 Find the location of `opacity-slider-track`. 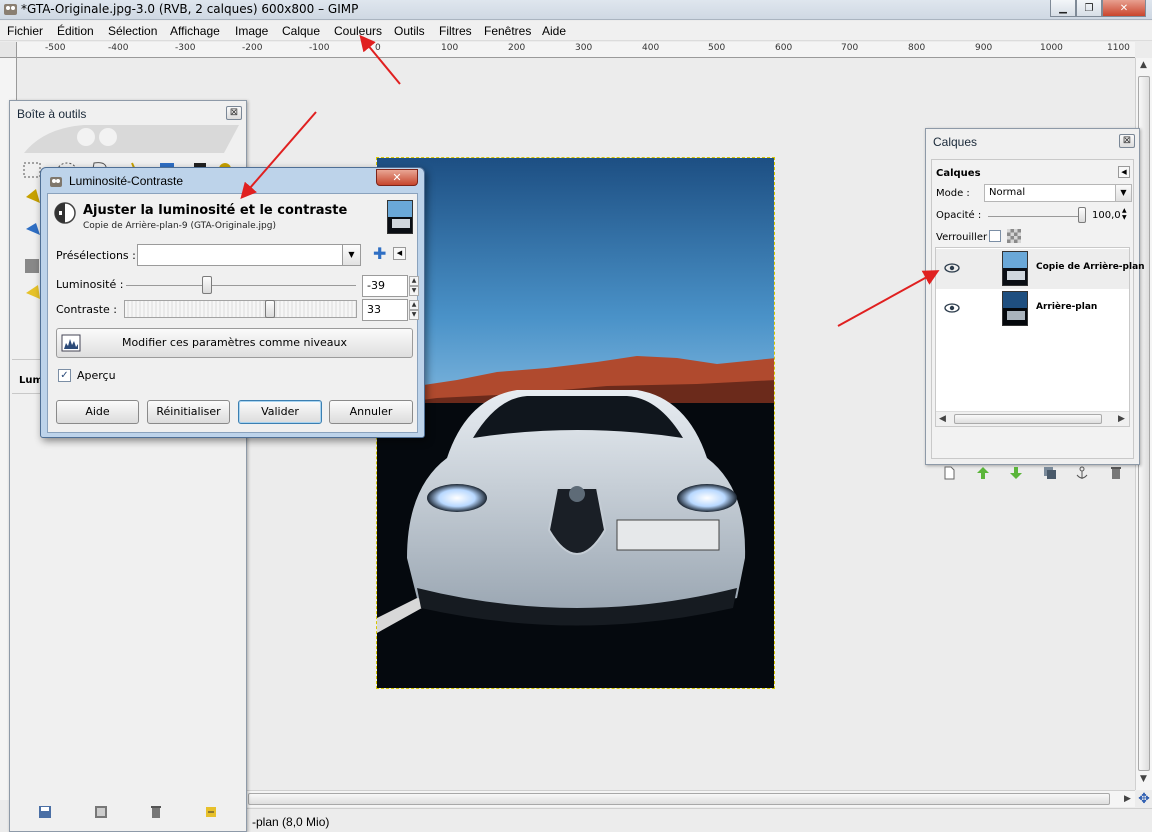

opacity-slider-track is located at coordinates (1036, 216).